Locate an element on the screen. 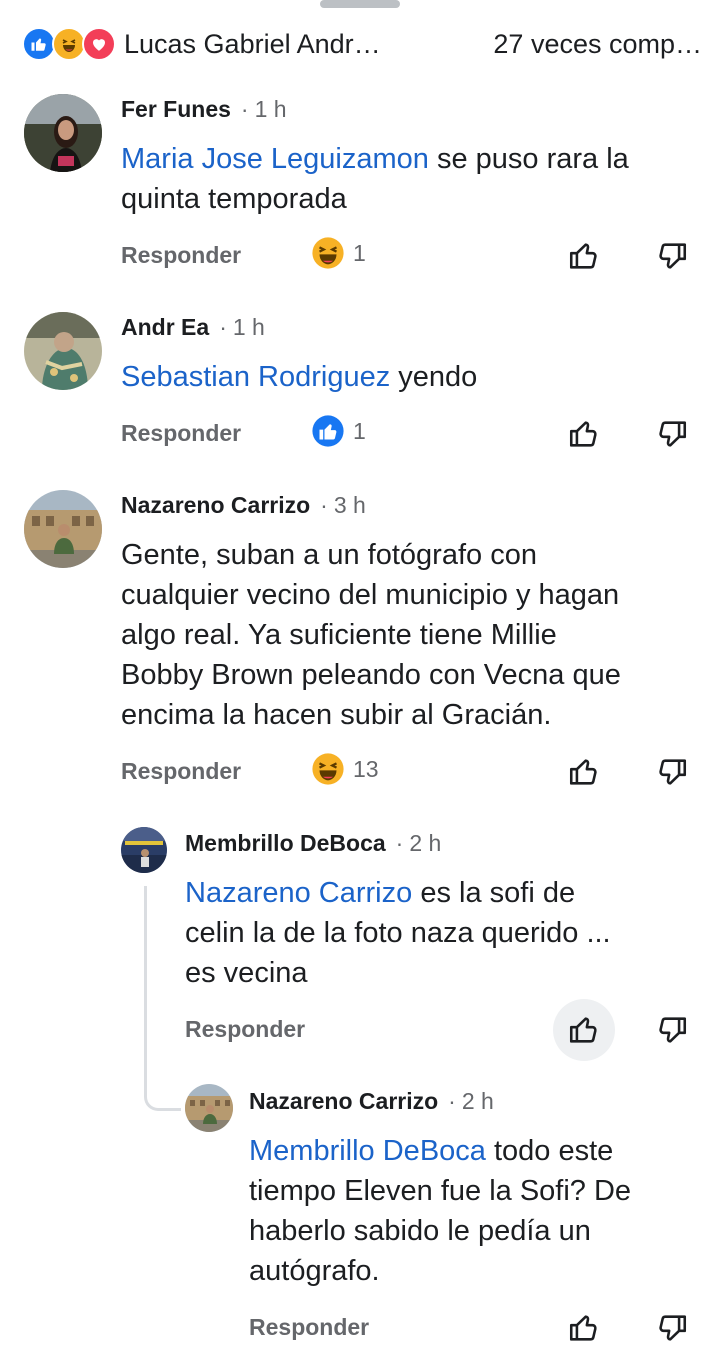  comment-text-line: Gente, suban a un fotógrafo con is located at coordinates (329, 555).